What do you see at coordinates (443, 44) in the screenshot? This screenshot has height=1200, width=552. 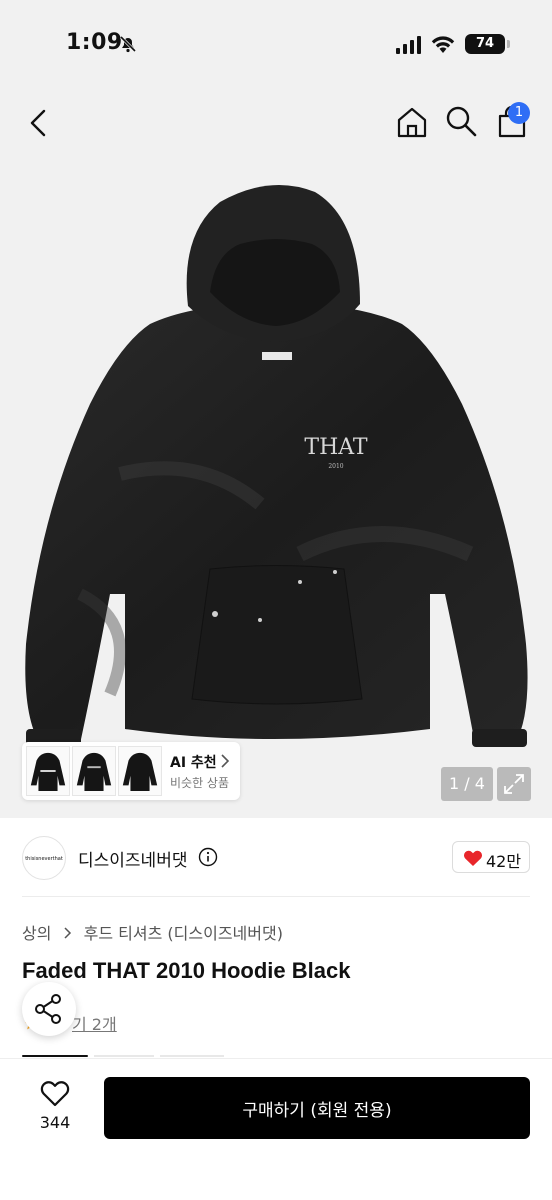 I see `wifi-icon` at bounding box center [443, 44].